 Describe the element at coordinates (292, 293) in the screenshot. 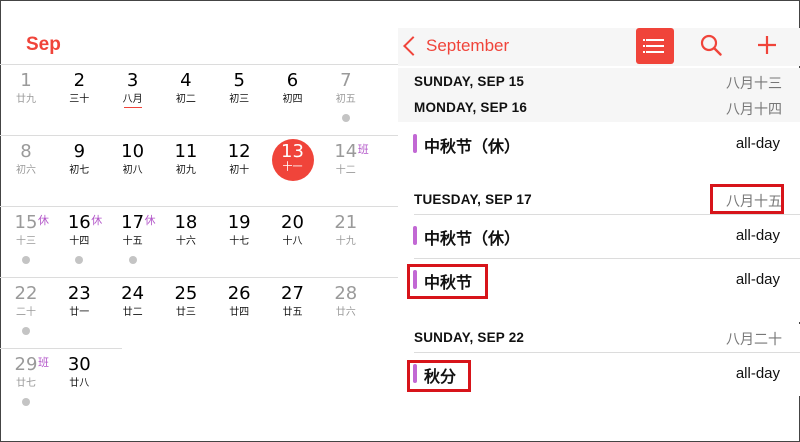

I see `day-number: 27` at that location.